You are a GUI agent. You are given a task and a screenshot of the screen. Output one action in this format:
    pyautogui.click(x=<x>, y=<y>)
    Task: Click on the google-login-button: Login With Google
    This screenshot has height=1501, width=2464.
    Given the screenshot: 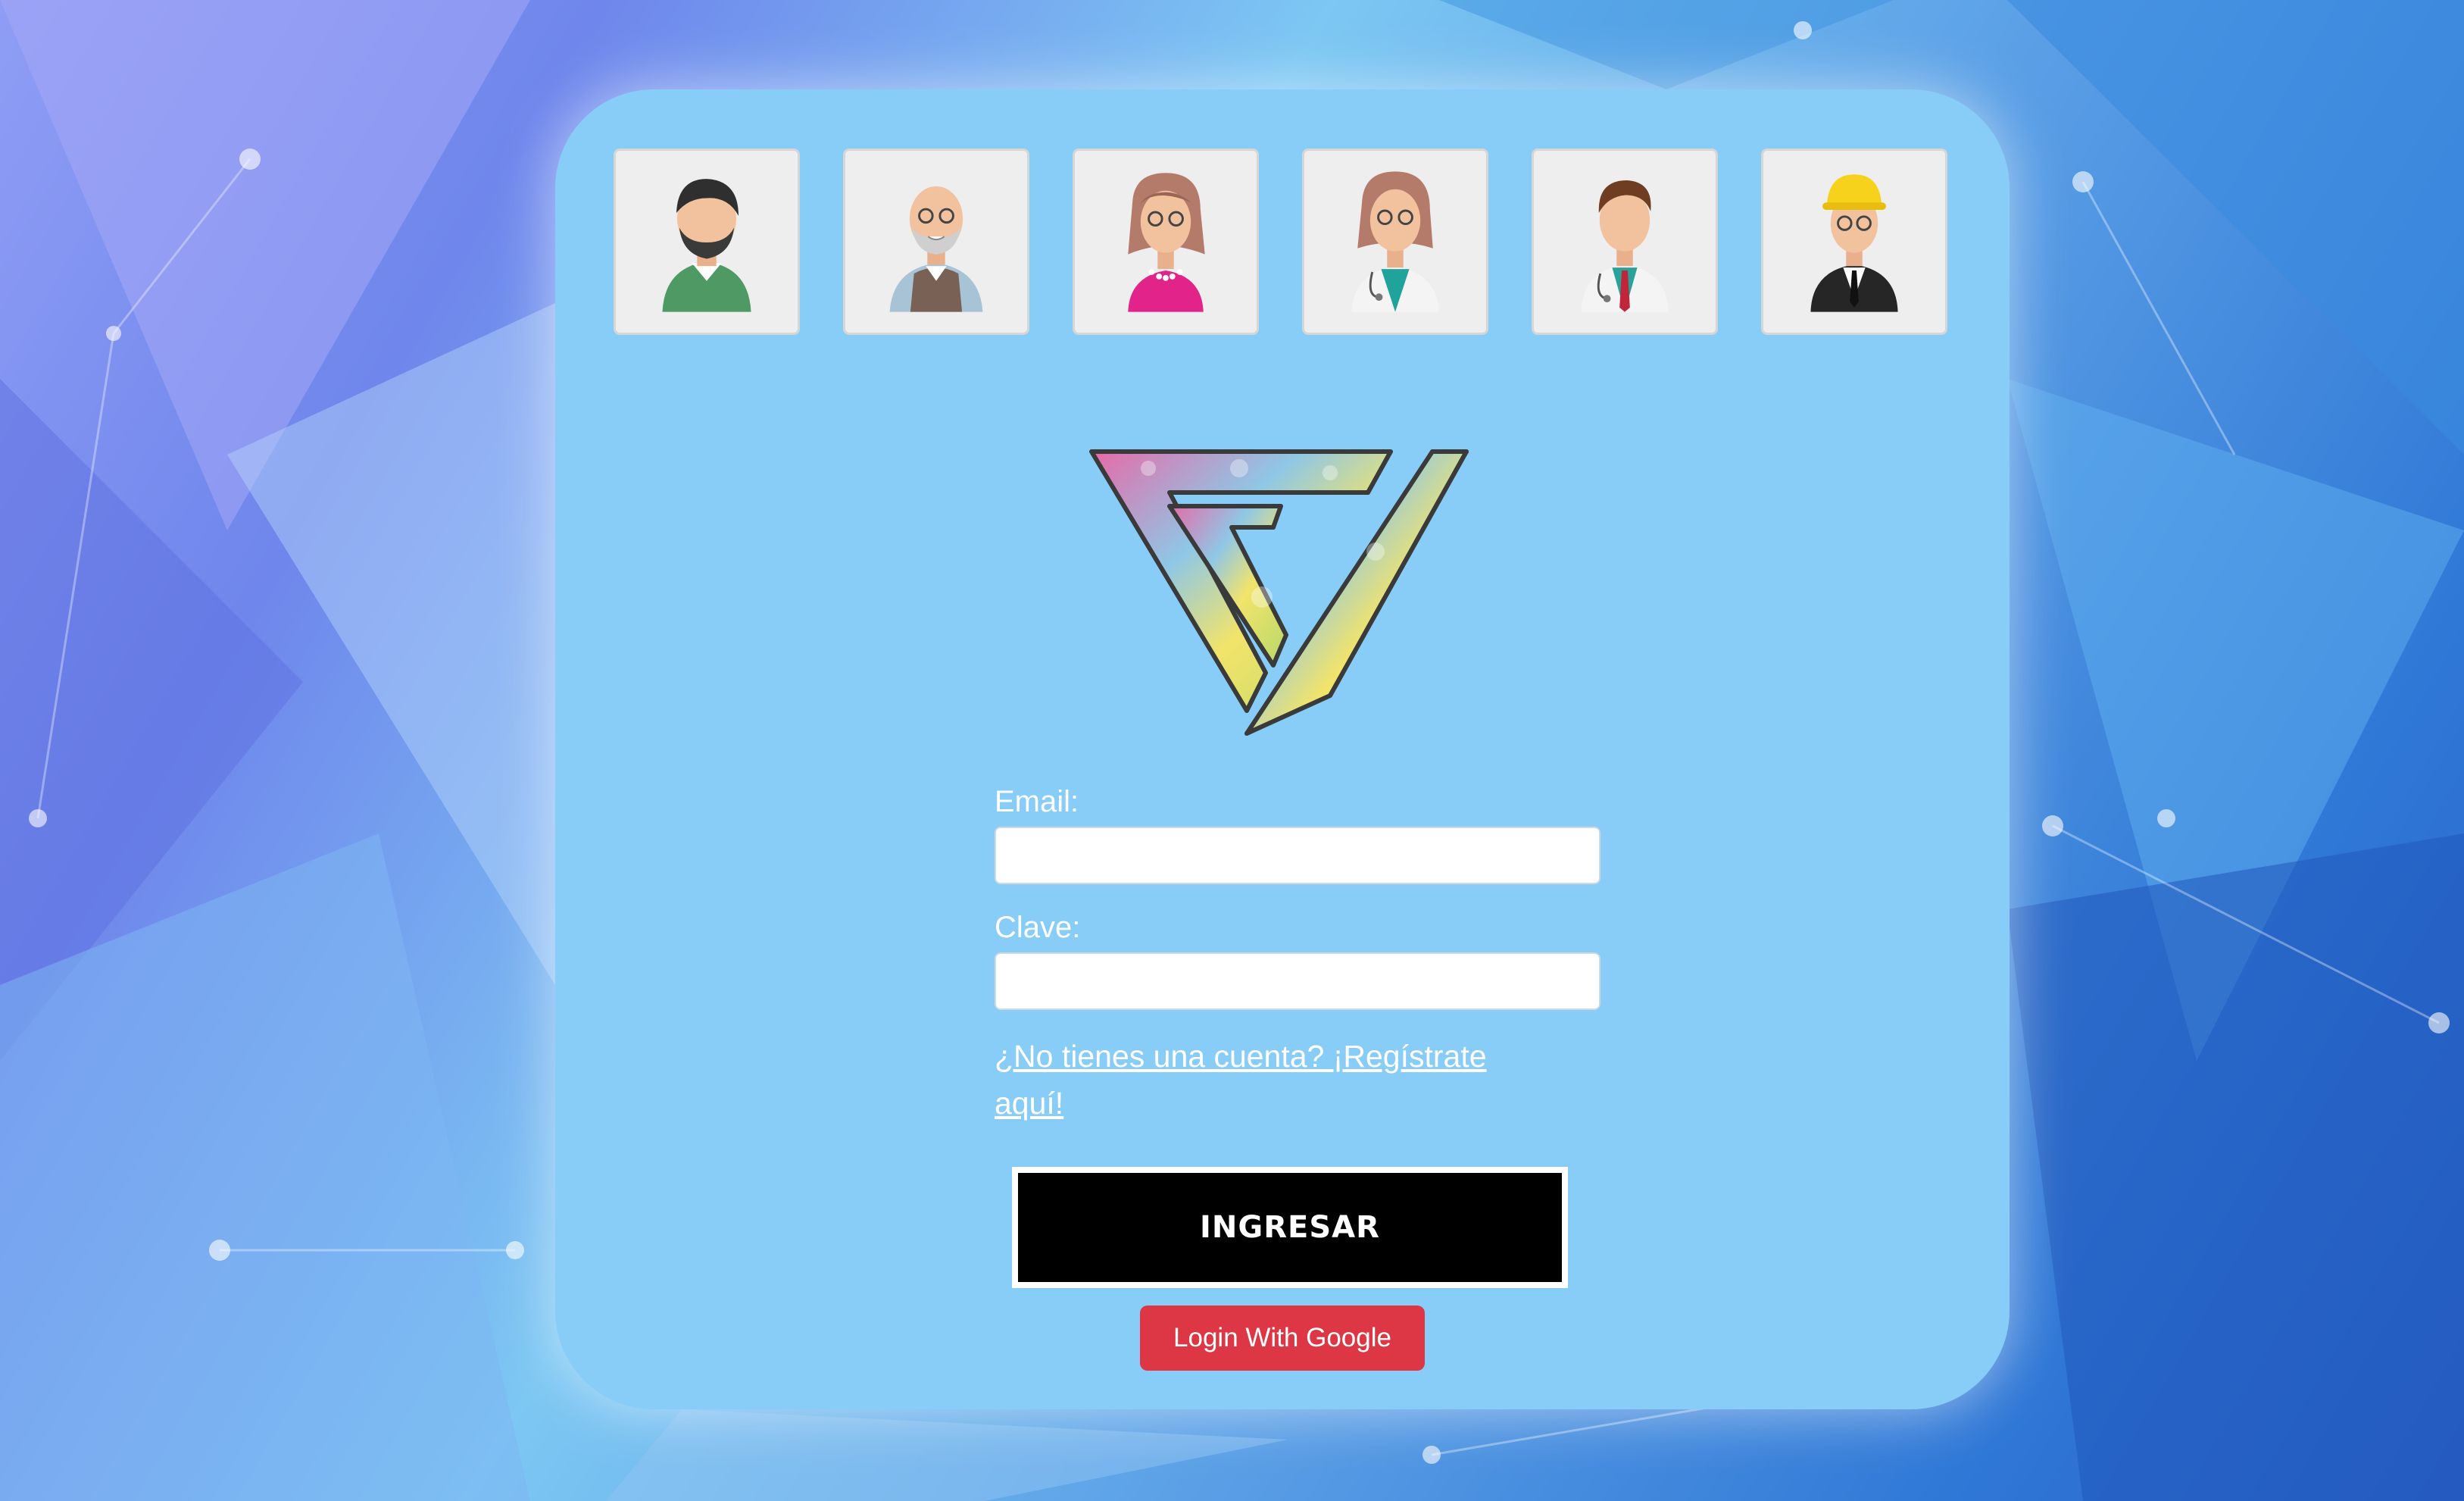 What is the action you would take?
    pyautogui.click(x=1282, y=1338)
    